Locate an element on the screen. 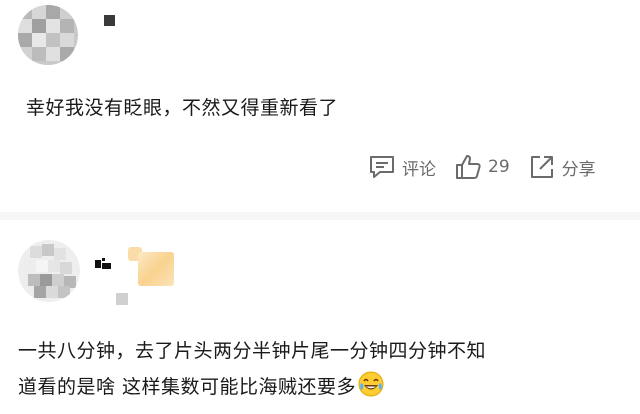  like-count: 29 is located at coordinates (499, 167).